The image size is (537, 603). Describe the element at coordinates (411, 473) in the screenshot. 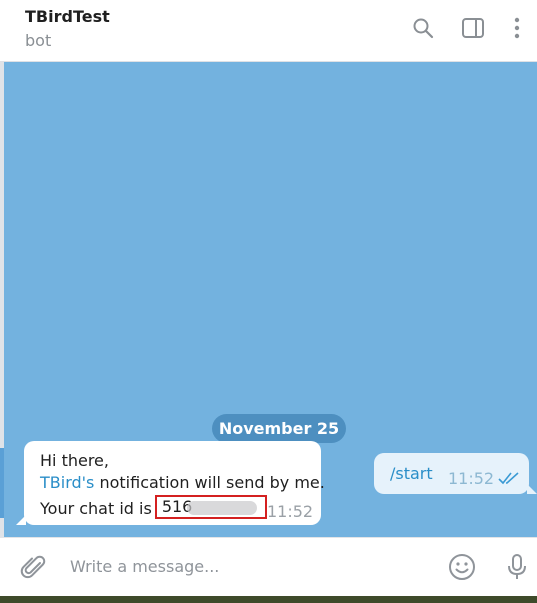

I see `message-text: /start` at that location.